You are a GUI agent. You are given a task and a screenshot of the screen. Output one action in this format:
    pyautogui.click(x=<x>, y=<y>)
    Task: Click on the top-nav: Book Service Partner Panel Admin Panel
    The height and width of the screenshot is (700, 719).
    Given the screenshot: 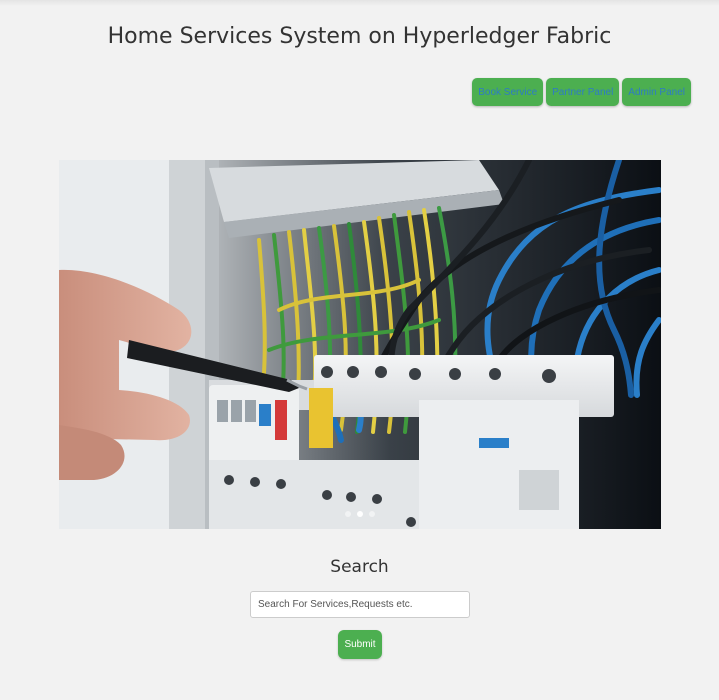 What is the action you would take?
    pyautogui.click(x=581, y=92)
    